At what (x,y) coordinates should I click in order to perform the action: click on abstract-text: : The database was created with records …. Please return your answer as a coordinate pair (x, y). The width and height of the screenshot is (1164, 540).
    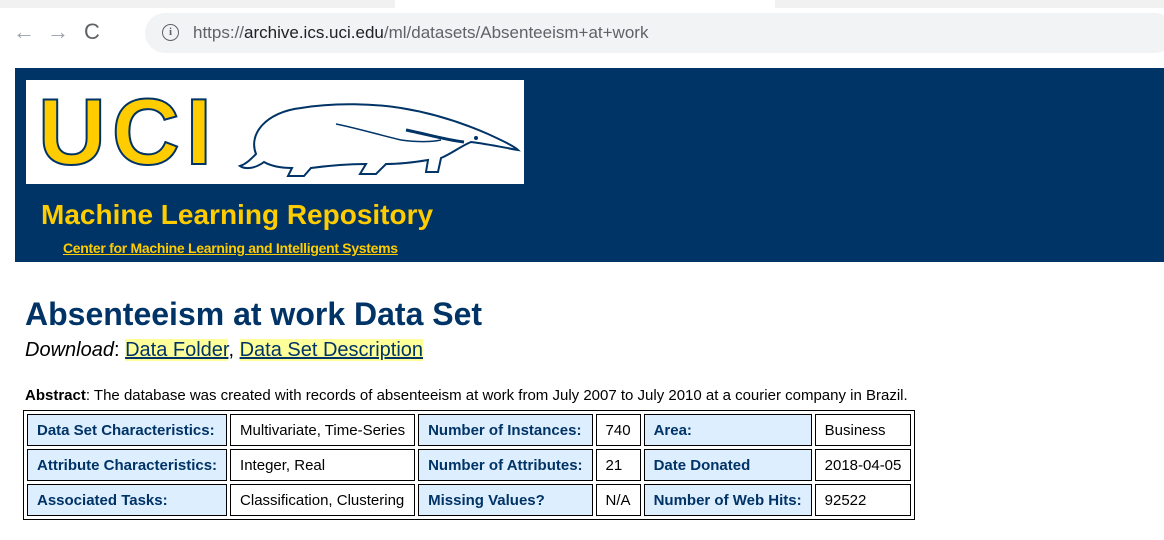
    Looking at the image, I should click on (496, 395).